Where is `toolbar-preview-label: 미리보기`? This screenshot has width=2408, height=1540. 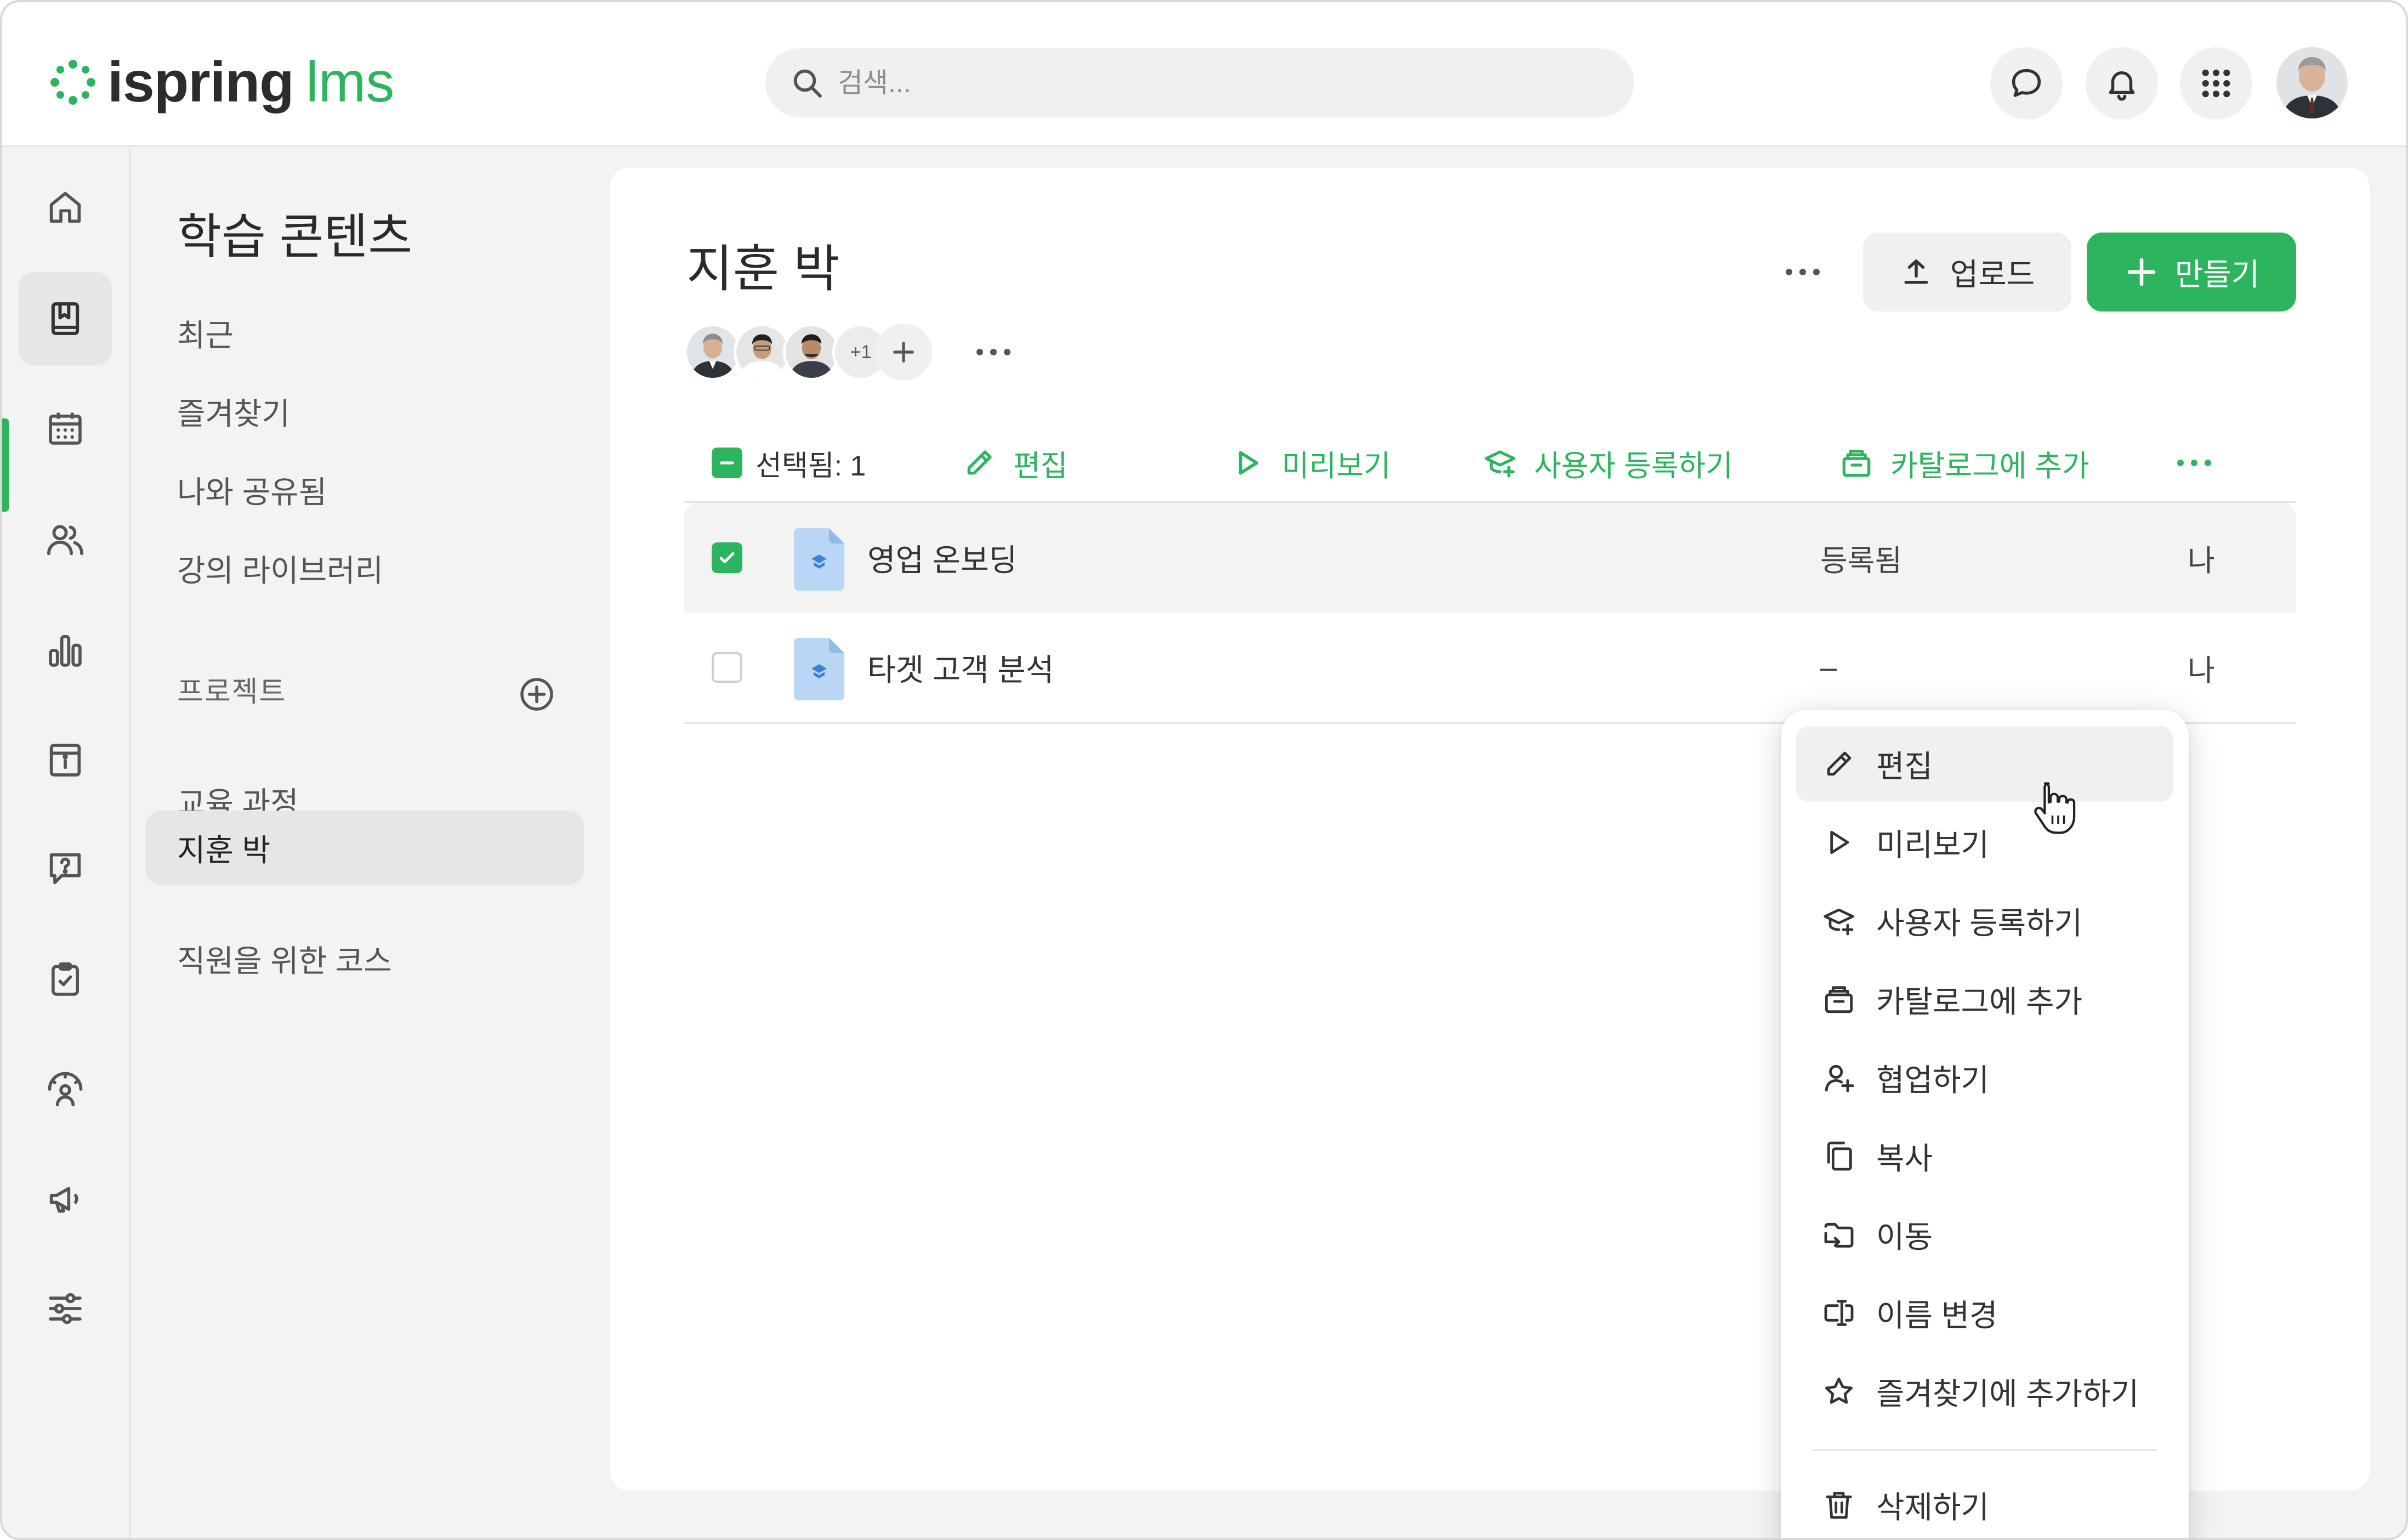 toolbar-preview-label: 미리보기 is located at coordinates (1336, 466).